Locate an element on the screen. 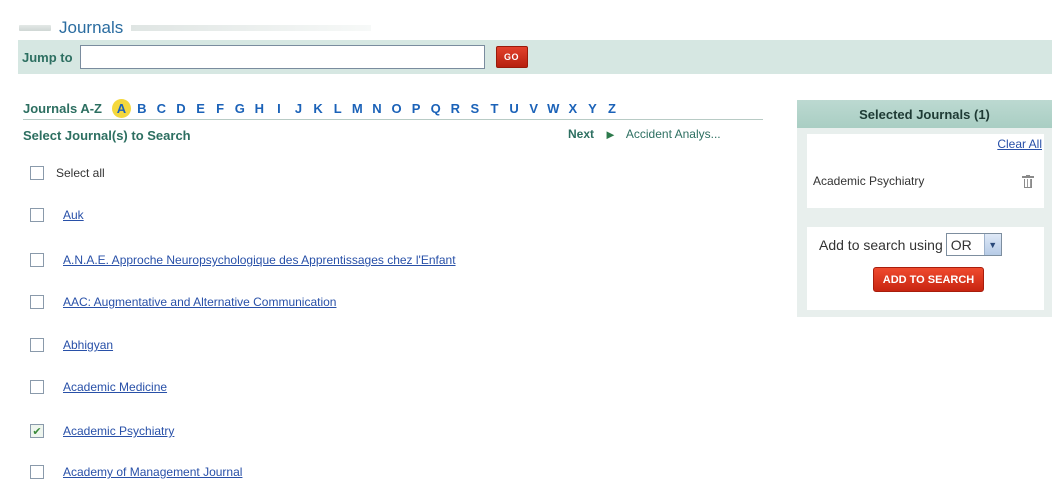  next-label: Next is located at coordinates (581, 134).